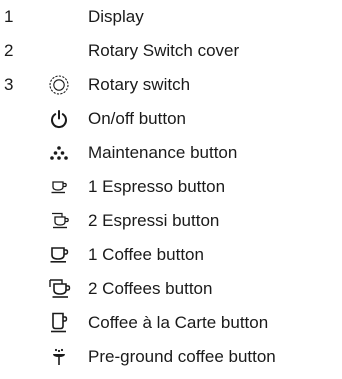 Image resolution: width=342 pixels, height=379 pixels. What do you see at coordinates (146, 254) in the screenshot?
I see `item-label: 1 Coffee button` at bounding box center [146, 254].